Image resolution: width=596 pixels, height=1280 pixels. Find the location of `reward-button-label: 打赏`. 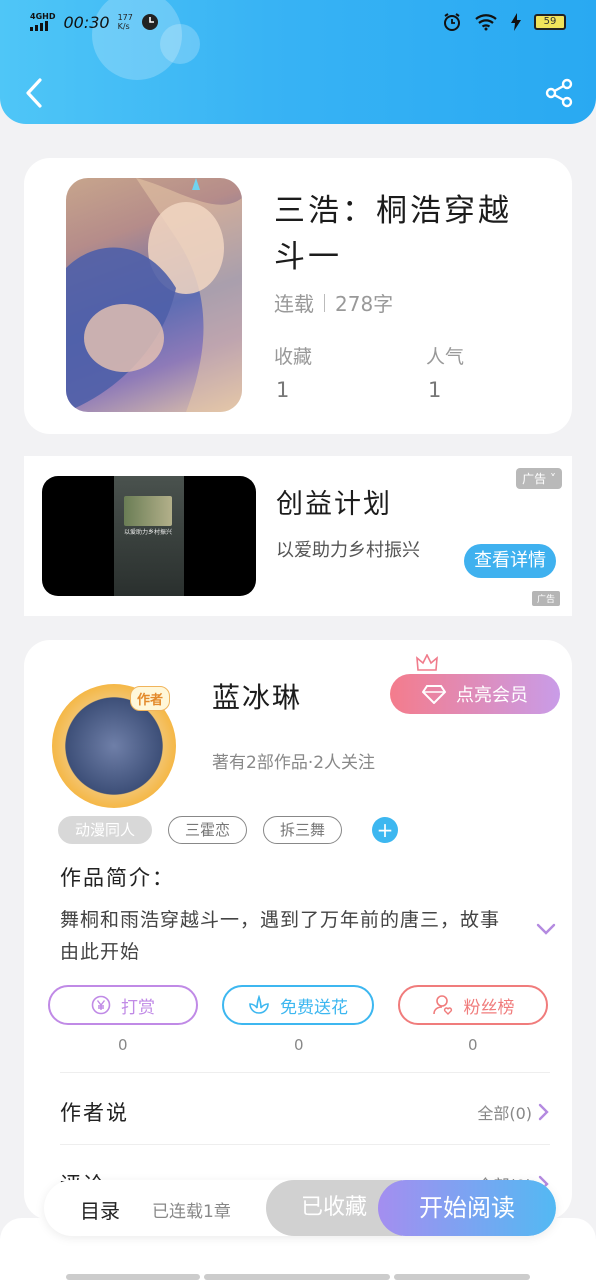

reward-button-label: 打赏 is located at coordinates (138, 1007).